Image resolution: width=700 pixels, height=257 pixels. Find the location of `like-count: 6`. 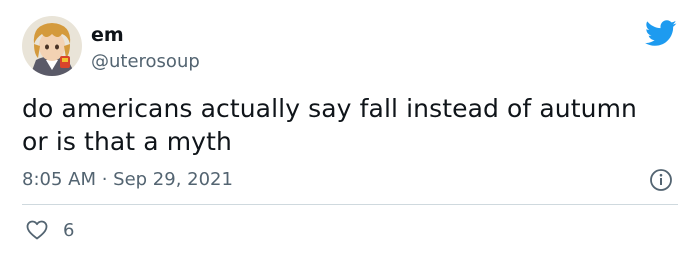

like-count: 6 is located at coordinates (69, 230).